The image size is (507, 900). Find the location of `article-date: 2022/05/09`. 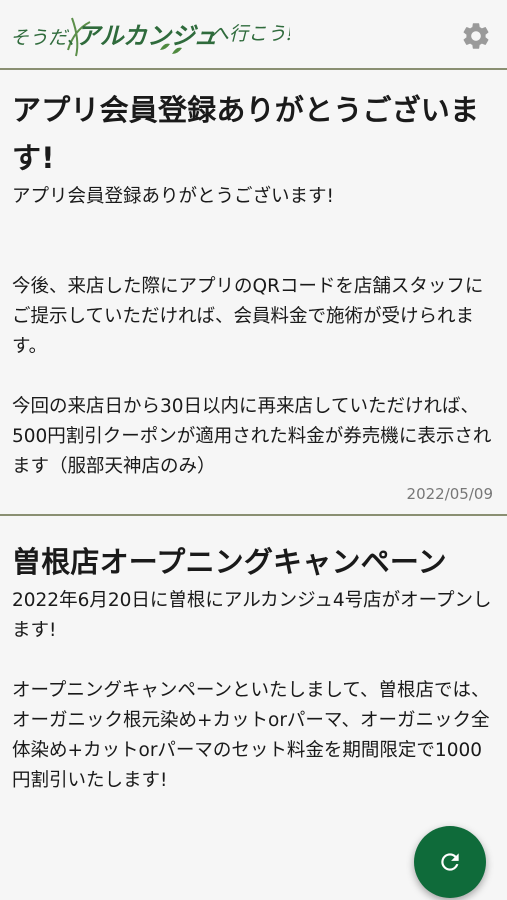

article-date: 2022/05/09 is located at coordinates (449, 494).